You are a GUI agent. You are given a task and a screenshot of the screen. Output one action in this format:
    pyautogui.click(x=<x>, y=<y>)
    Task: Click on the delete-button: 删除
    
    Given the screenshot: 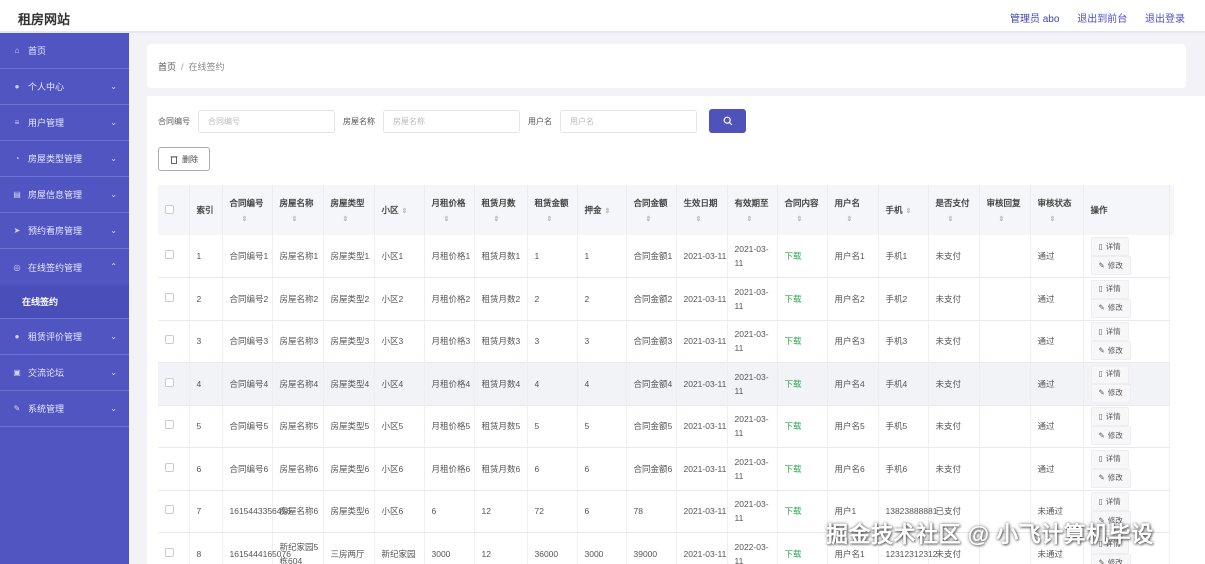 What is the action you would take?
    pyautogui.click(x=184, y=159)
    